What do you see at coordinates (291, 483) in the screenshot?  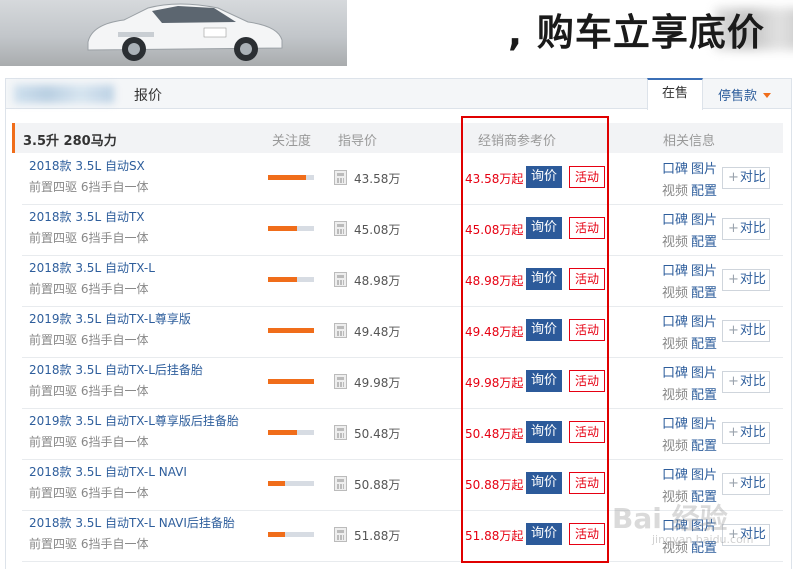 I see `attention-bar` at bounding box center [291, 483].